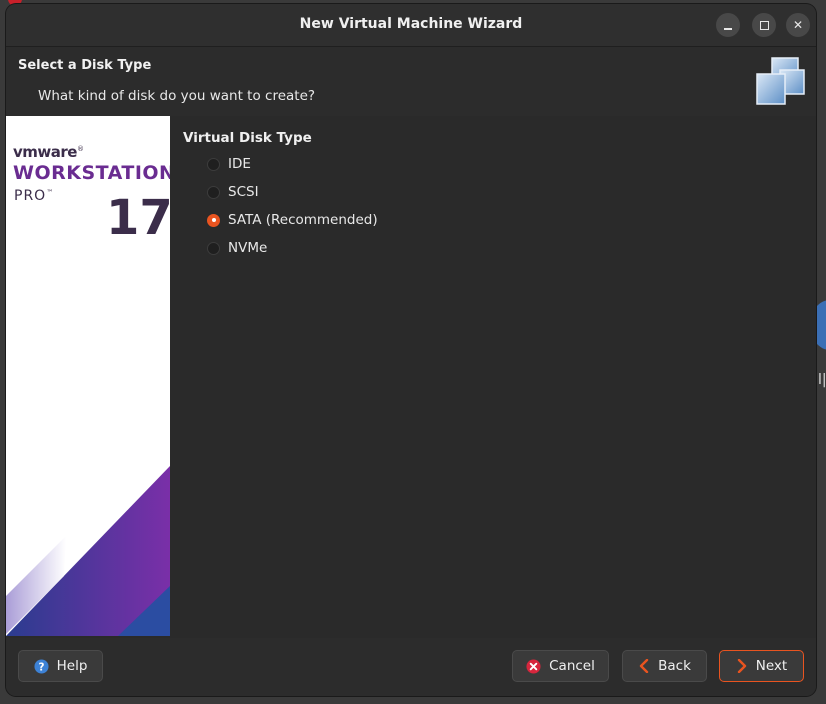  I want to click on radio-sata: SATA (Recommended), so click(292, 220).